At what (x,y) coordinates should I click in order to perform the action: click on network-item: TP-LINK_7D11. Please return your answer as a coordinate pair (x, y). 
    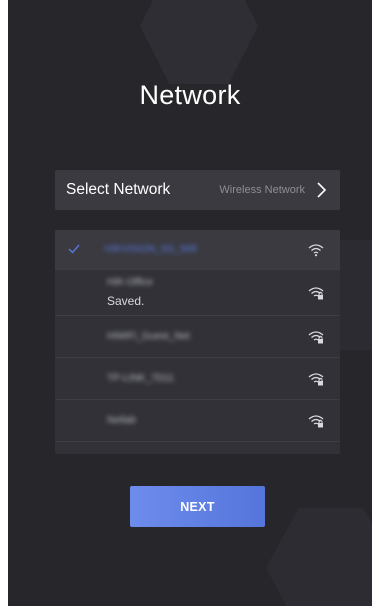
    Looking at the image, I should click on (197, 379).